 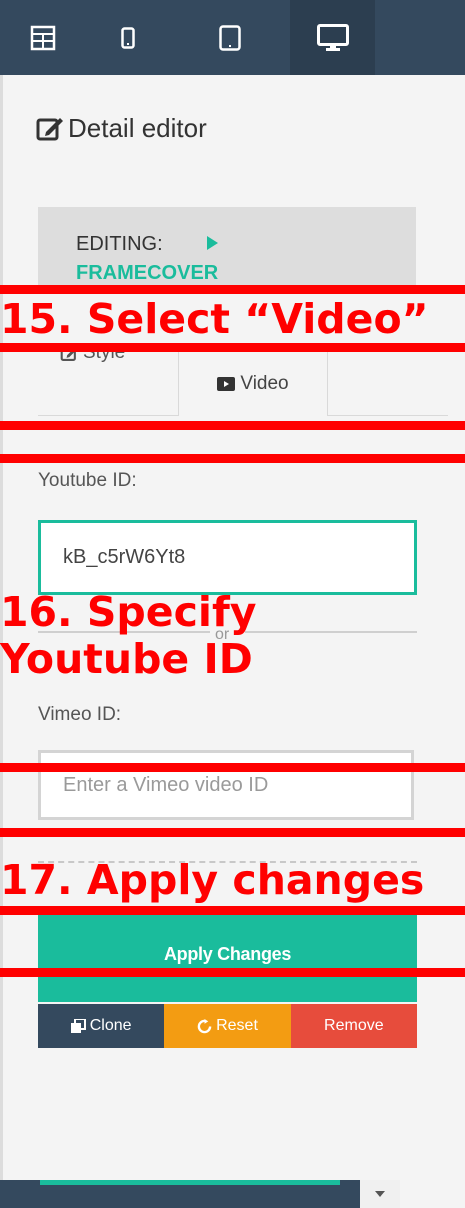 I want to click on scroll-down-button, so click(x=380, y=1194).